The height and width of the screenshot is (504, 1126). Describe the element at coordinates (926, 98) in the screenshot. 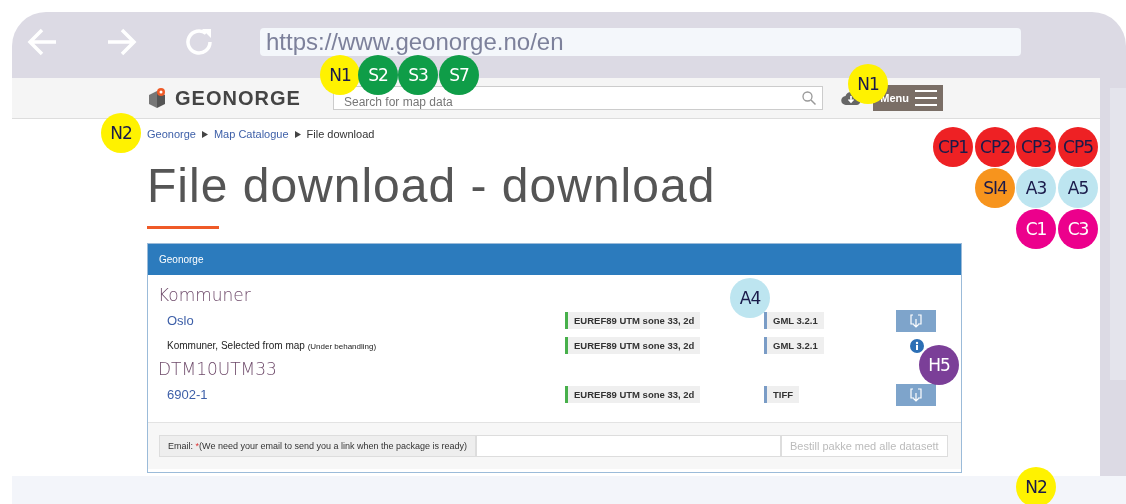

I see `menu-icon` at that location.